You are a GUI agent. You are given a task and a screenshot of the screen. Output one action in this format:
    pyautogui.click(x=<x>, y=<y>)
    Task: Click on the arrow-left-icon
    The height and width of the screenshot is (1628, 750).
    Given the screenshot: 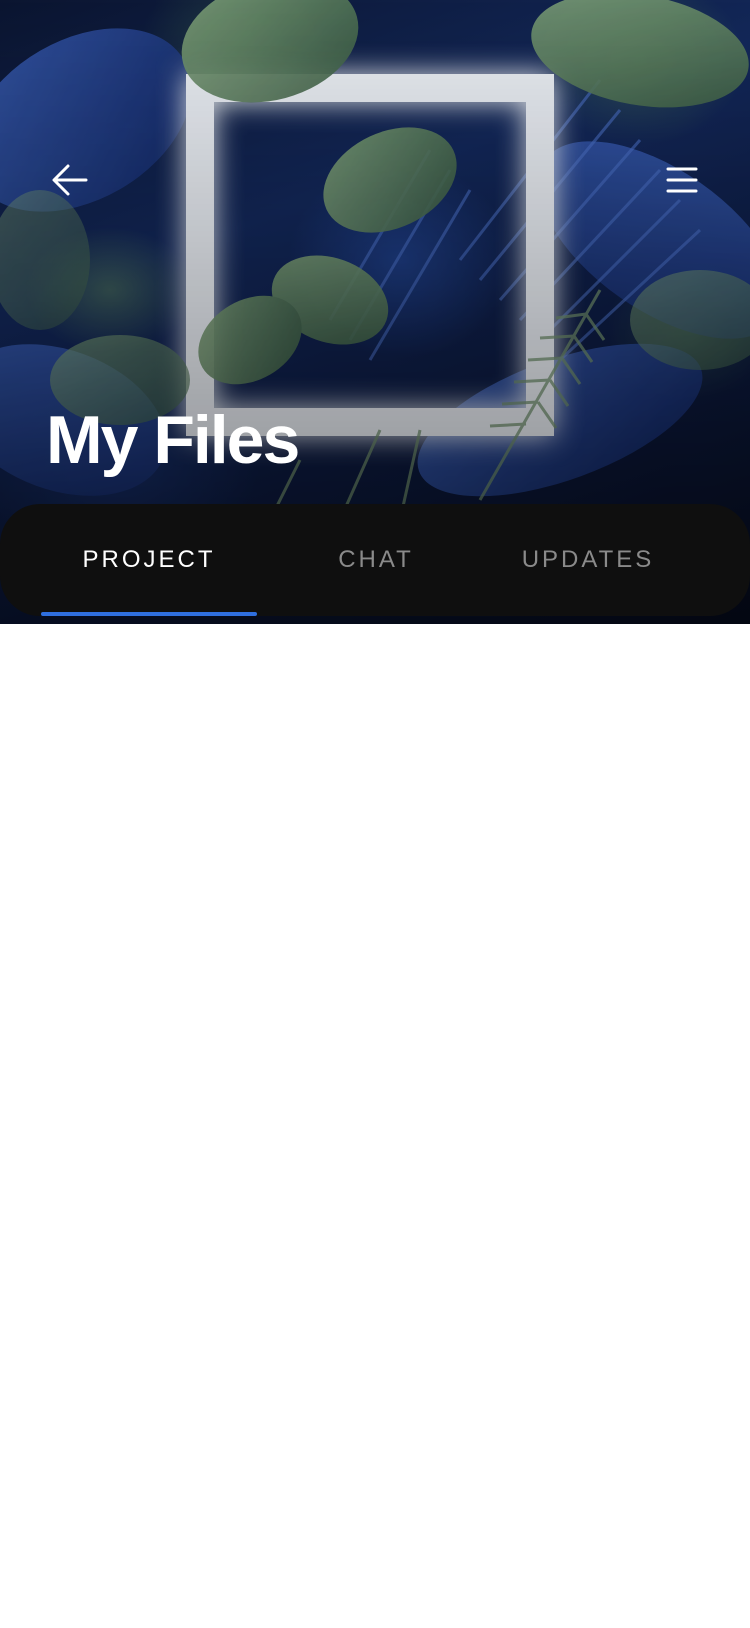 What is the action you would take?
    pyautogui.click(x=70, y=180)
    